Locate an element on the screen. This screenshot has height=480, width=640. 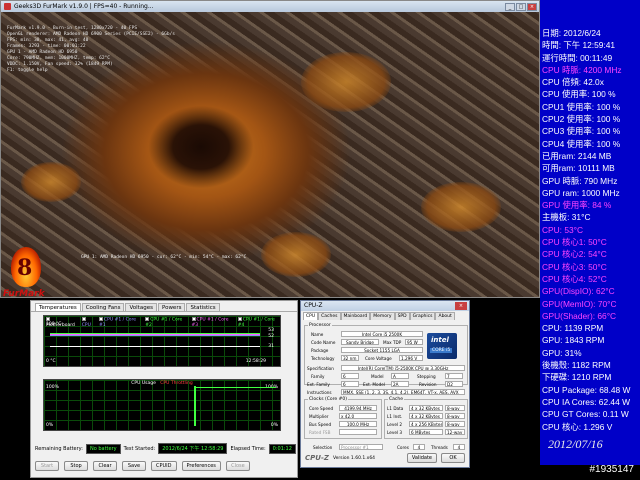
model-label: Model is located at coordinates (377, 376).